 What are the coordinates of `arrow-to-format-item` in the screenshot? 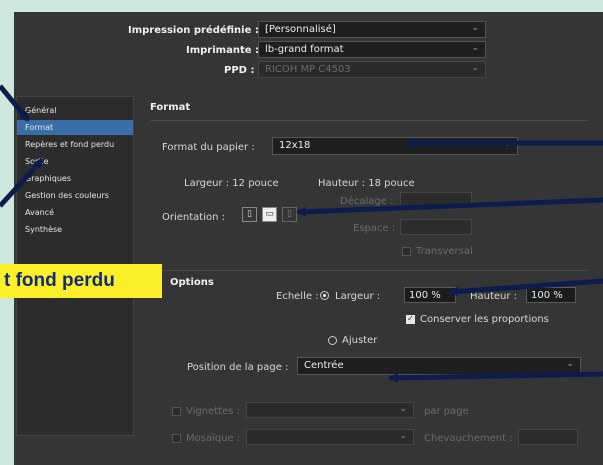 It's located at (15, 103).